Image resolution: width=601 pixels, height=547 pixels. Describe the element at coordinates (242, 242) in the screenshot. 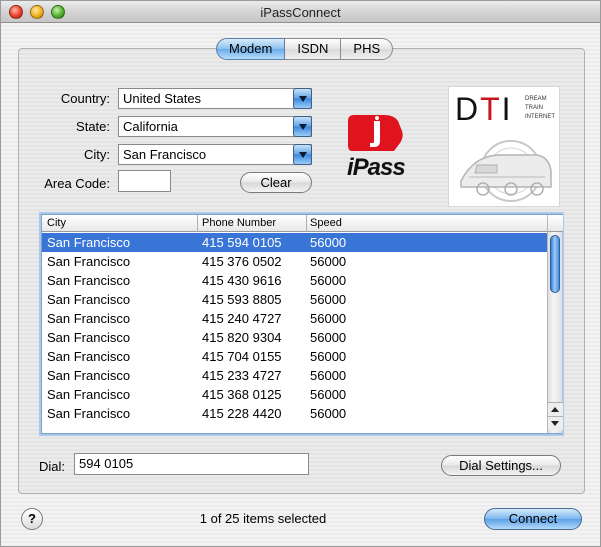

I see `cell-phone: 415 594 0105` at that location.